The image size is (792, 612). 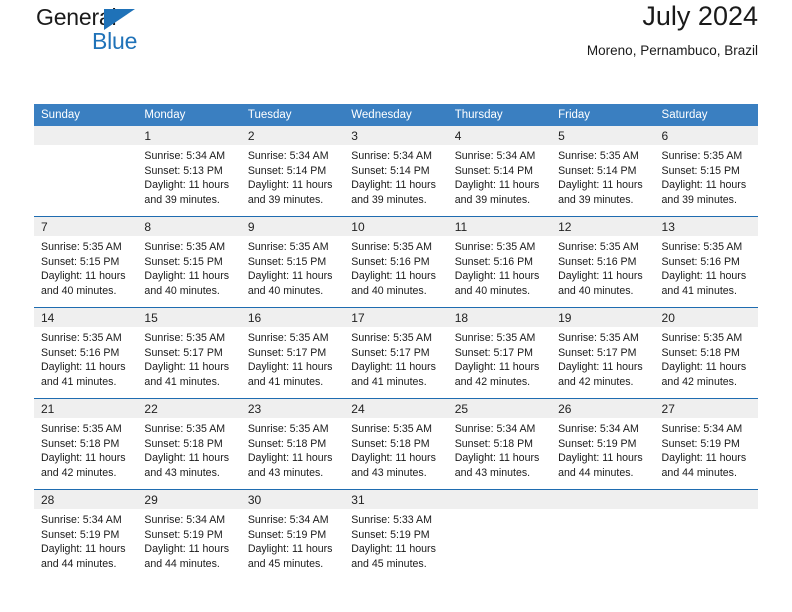 I want to click on day-number: 14, so click(x=86, y=317).